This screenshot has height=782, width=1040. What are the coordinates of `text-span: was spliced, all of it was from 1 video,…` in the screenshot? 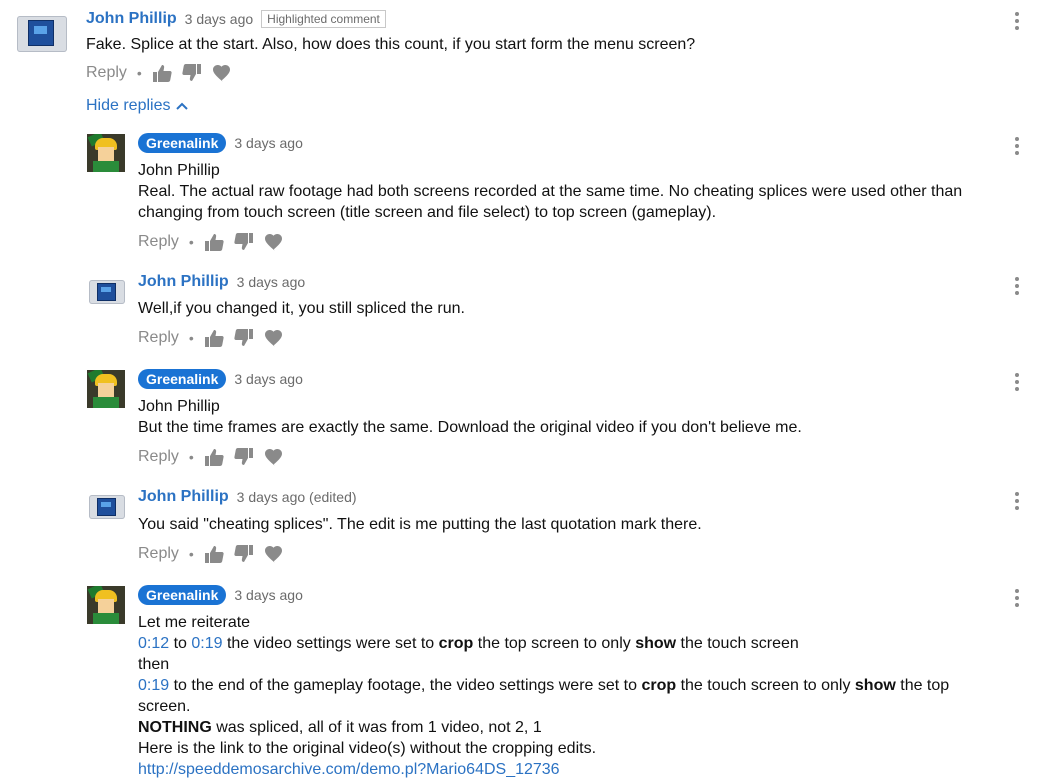 It's located at (376, 727).